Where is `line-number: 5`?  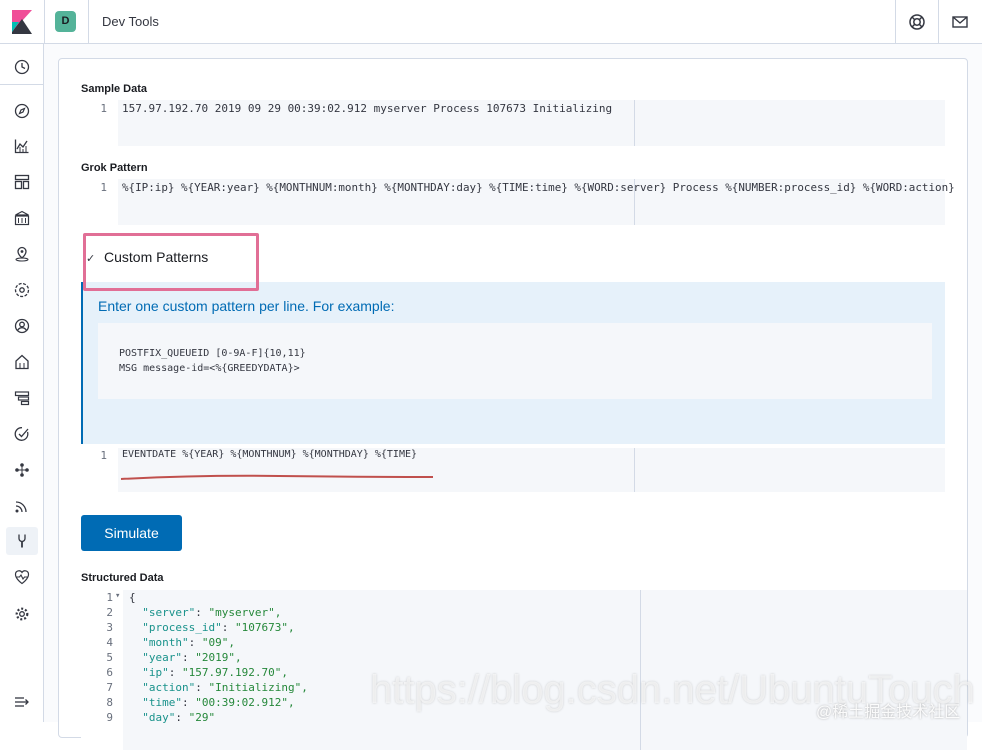 line-number: 5 is located at coordinates (109, 657).